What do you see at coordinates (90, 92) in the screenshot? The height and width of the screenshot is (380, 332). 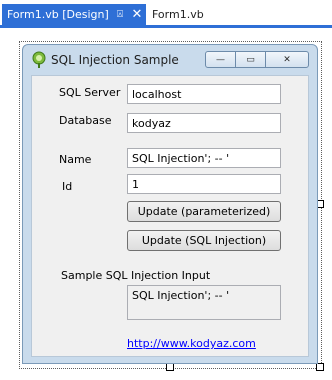 I see `server-label: SQL Server` at bounding box center [90, 92].